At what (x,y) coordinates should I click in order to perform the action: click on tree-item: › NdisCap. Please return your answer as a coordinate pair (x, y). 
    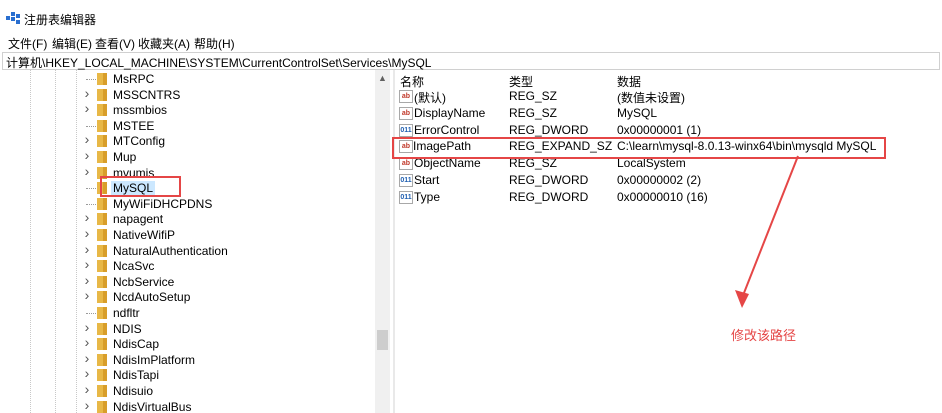
    Looking at the image, I should click on (187, 343).